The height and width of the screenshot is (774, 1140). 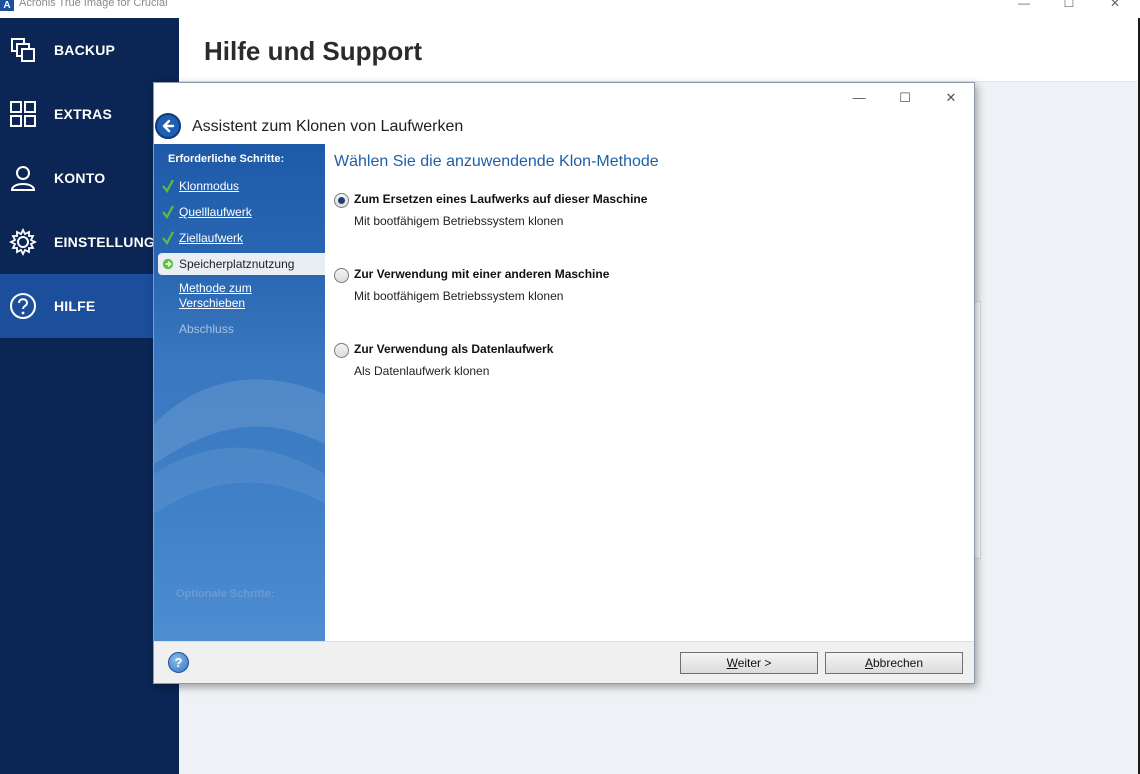 I want to click on step-label: Klonmodus, so click(x=209, y=186).